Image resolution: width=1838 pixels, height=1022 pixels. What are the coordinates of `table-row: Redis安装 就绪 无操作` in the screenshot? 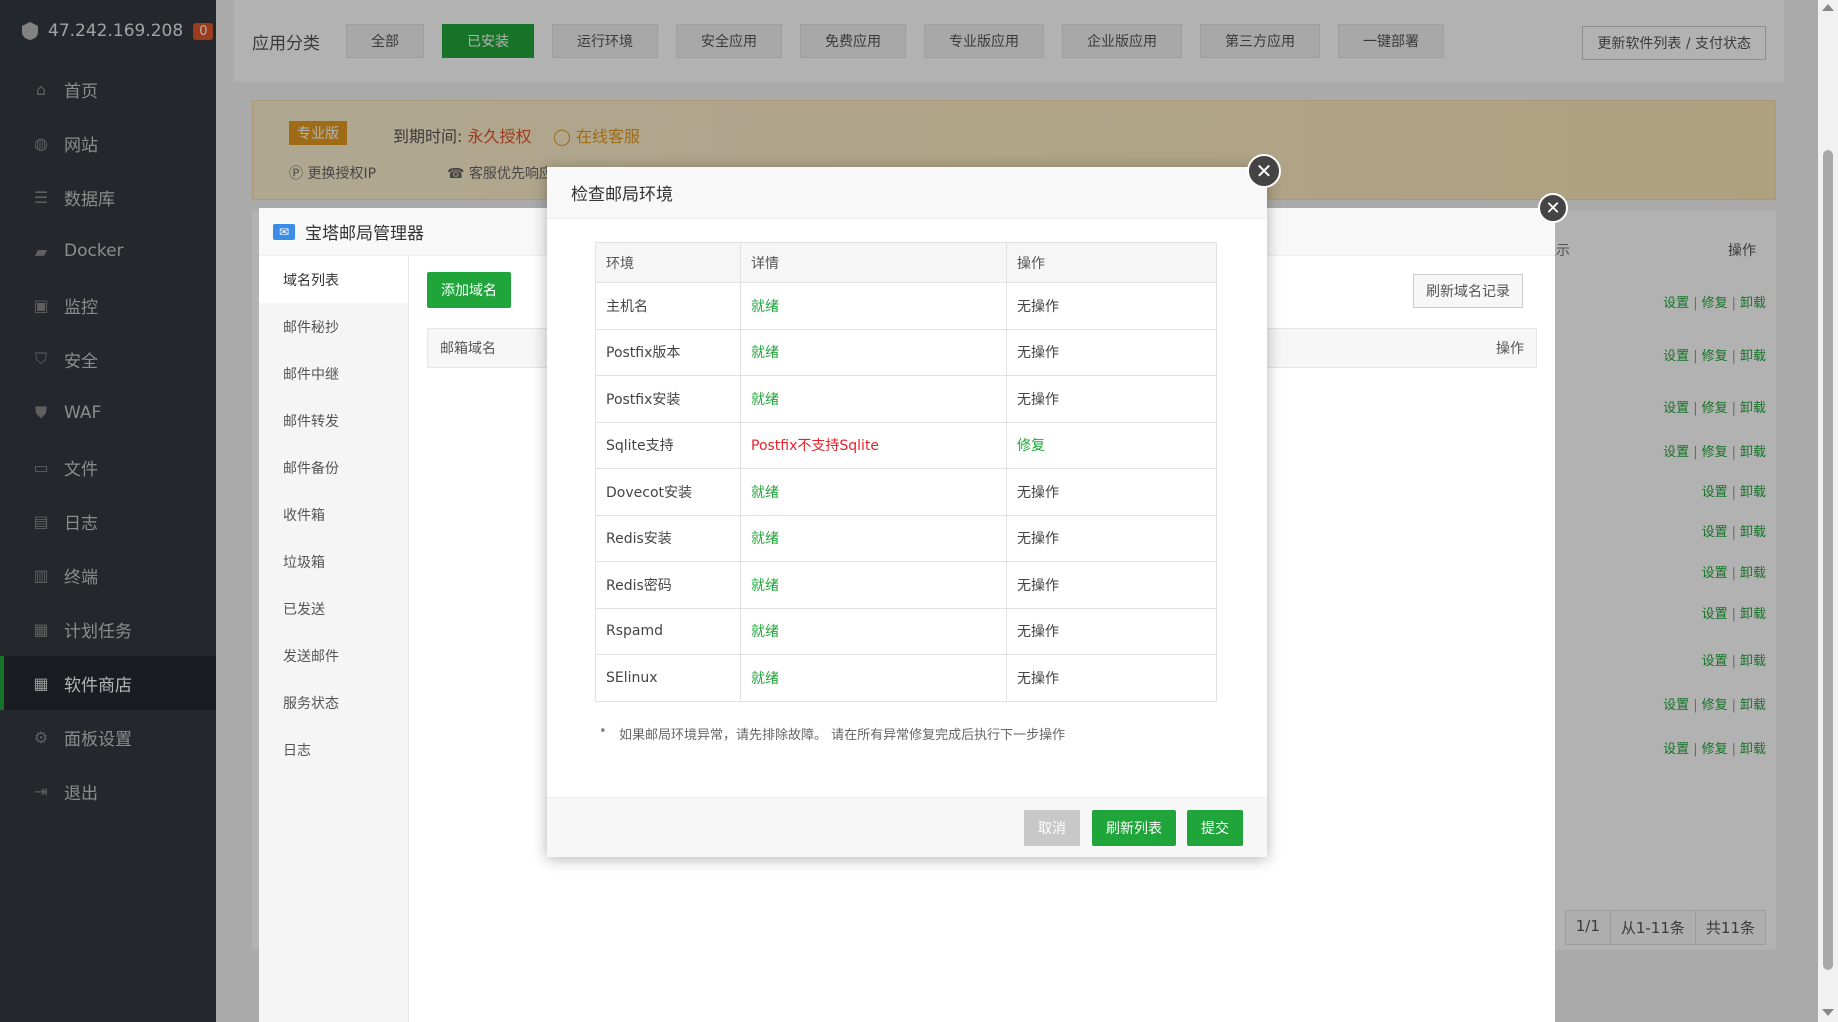 It's located at (906, 538).